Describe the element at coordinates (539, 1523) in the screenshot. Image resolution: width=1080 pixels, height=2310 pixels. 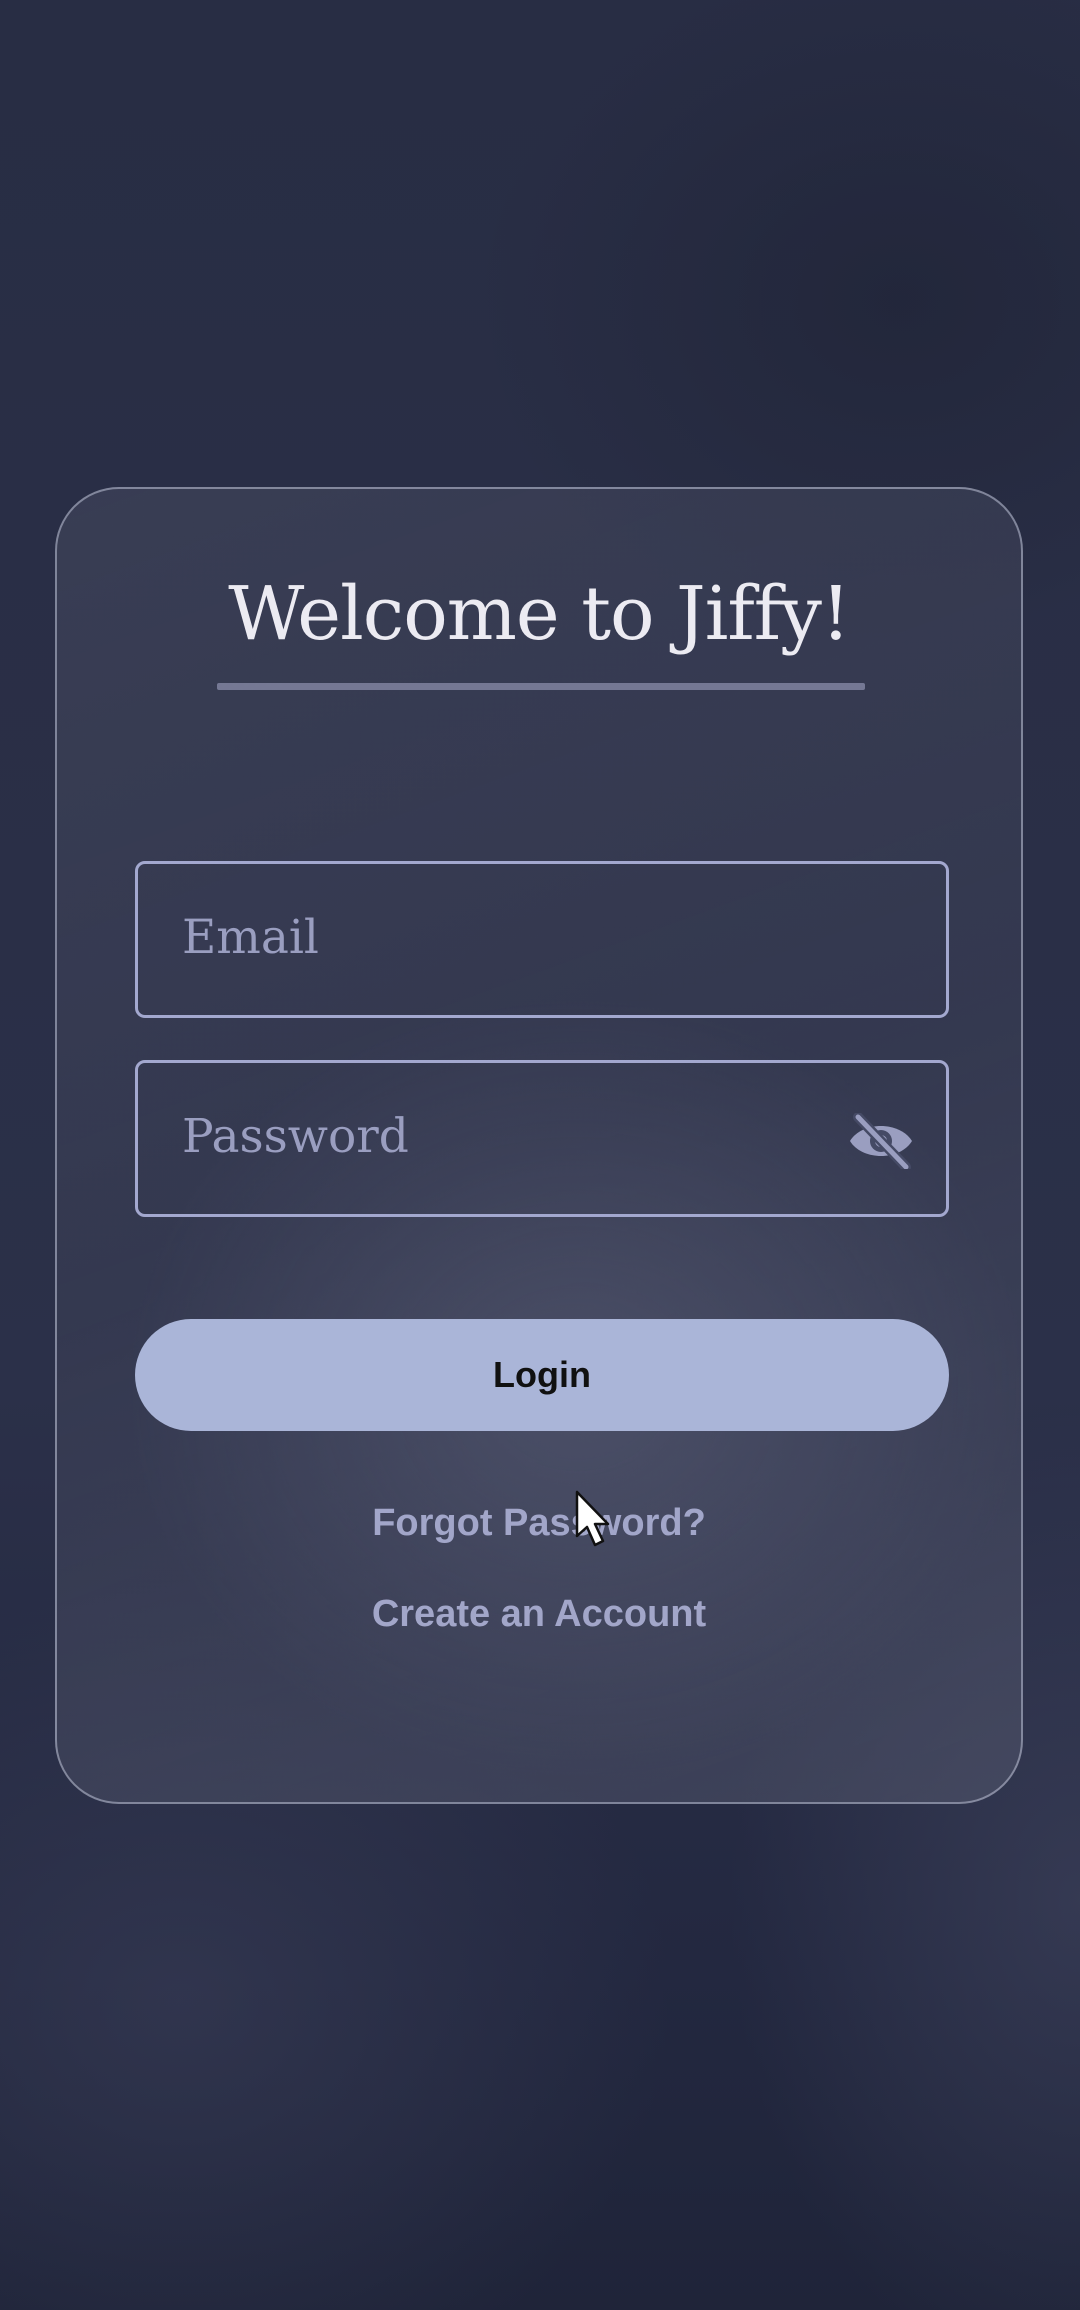
I see `forgot-password-link: Forgot Password?` at that location.